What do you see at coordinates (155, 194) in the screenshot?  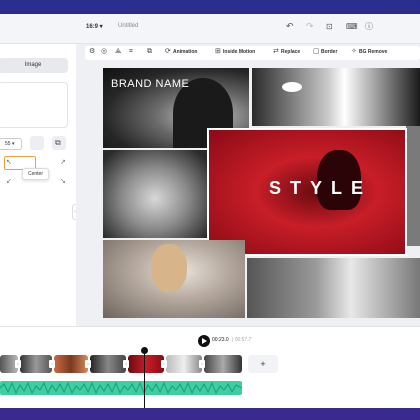 I see `freckles-portrait-tile` at bounding box center [155, 194].